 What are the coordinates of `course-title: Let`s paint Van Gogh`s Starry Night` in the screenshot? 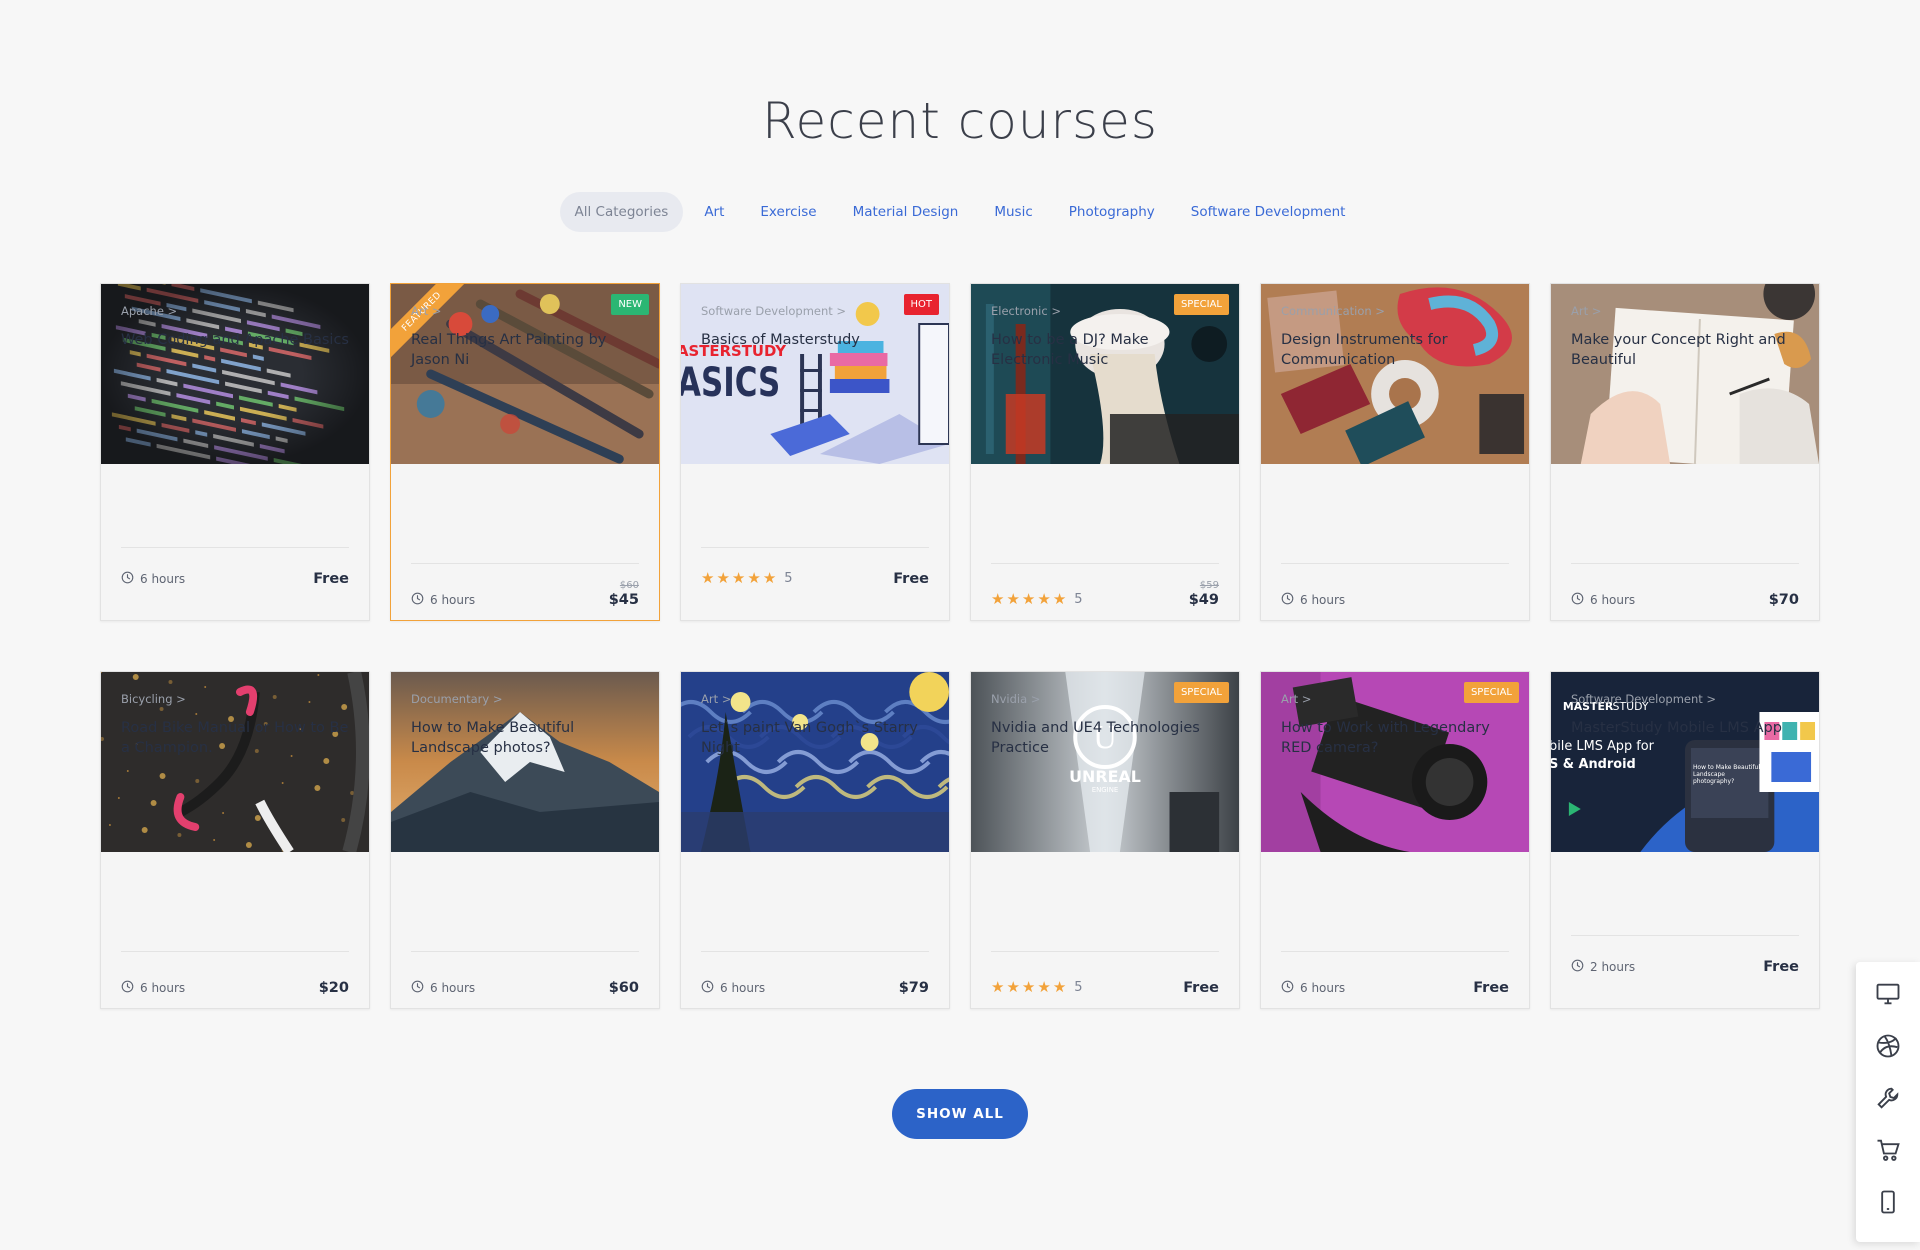 It's located at (815, 738).